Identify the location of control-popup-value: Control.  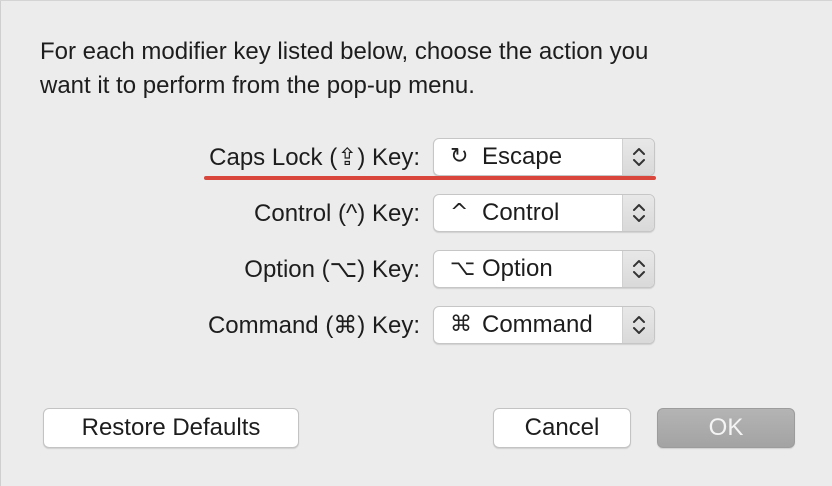
(521, 212).